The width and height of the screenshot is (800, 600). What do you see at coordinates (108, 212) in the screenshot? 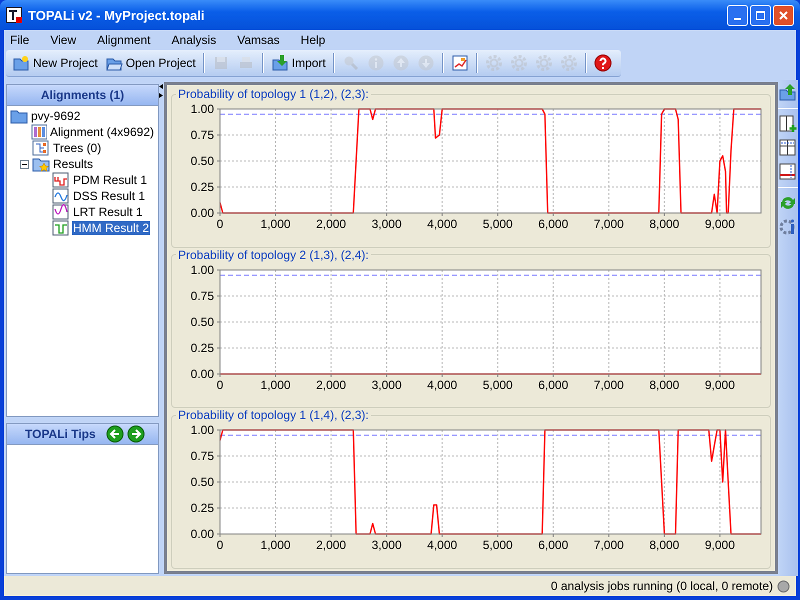
I see `tree-item: LRT Result 1` at bounding box center [108, 212].